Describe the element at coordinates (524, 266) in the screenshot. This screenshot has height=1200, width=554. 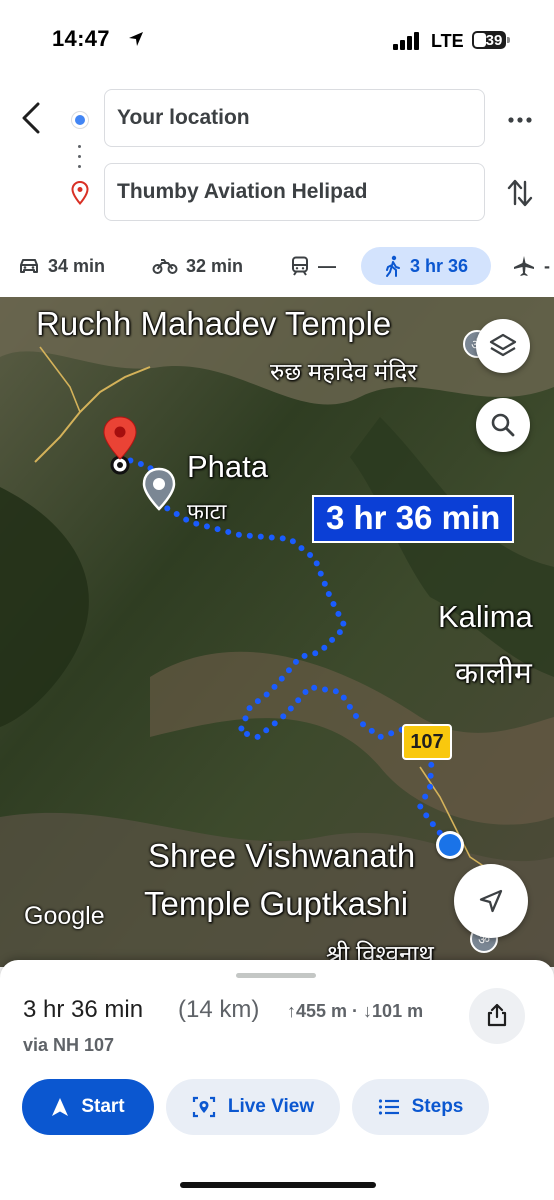
I see `flight-icon` at that location.